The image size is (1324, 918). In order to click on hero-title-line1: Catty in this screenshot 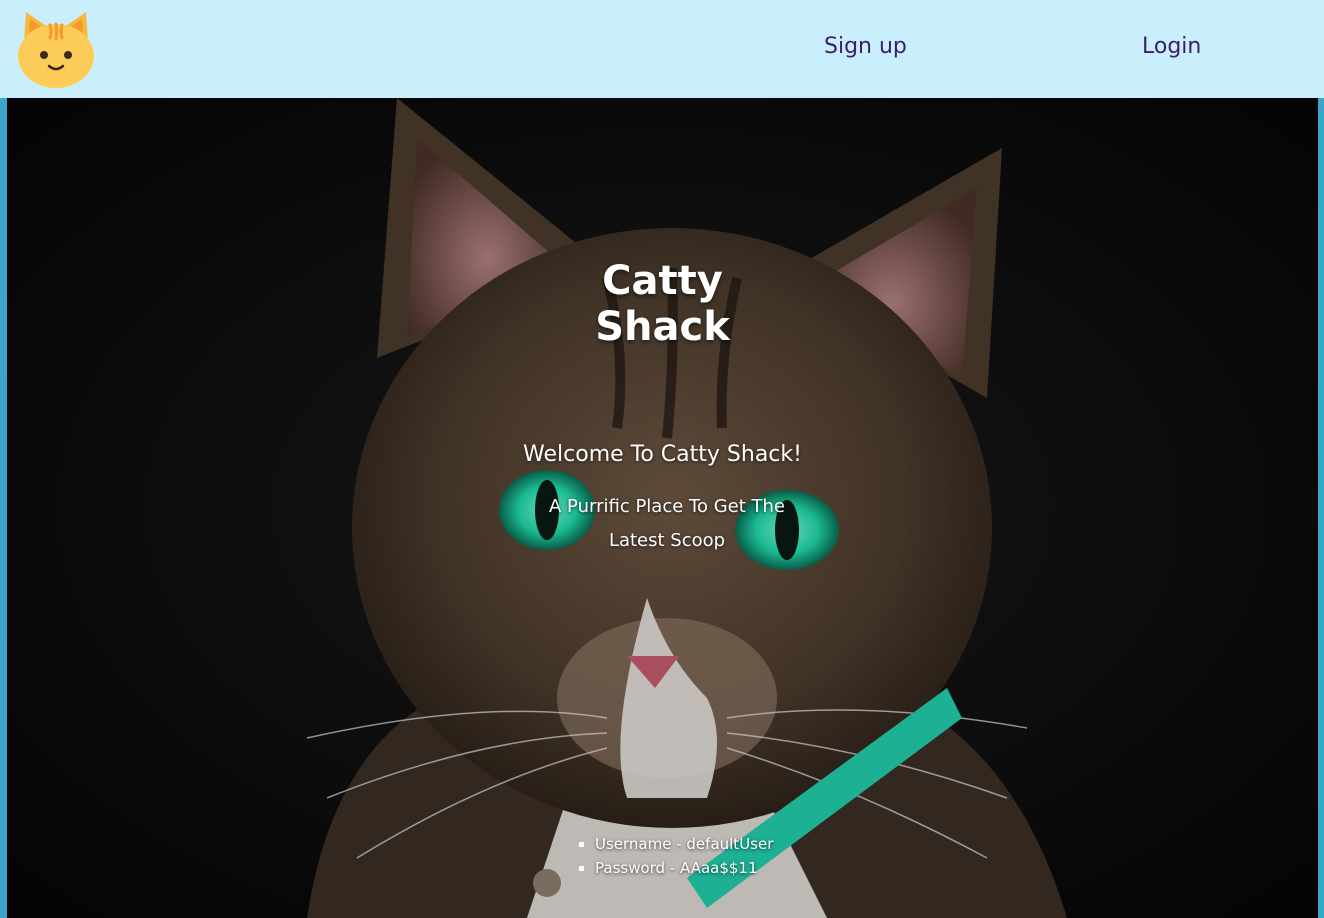, I will do `click(662, 281)`.